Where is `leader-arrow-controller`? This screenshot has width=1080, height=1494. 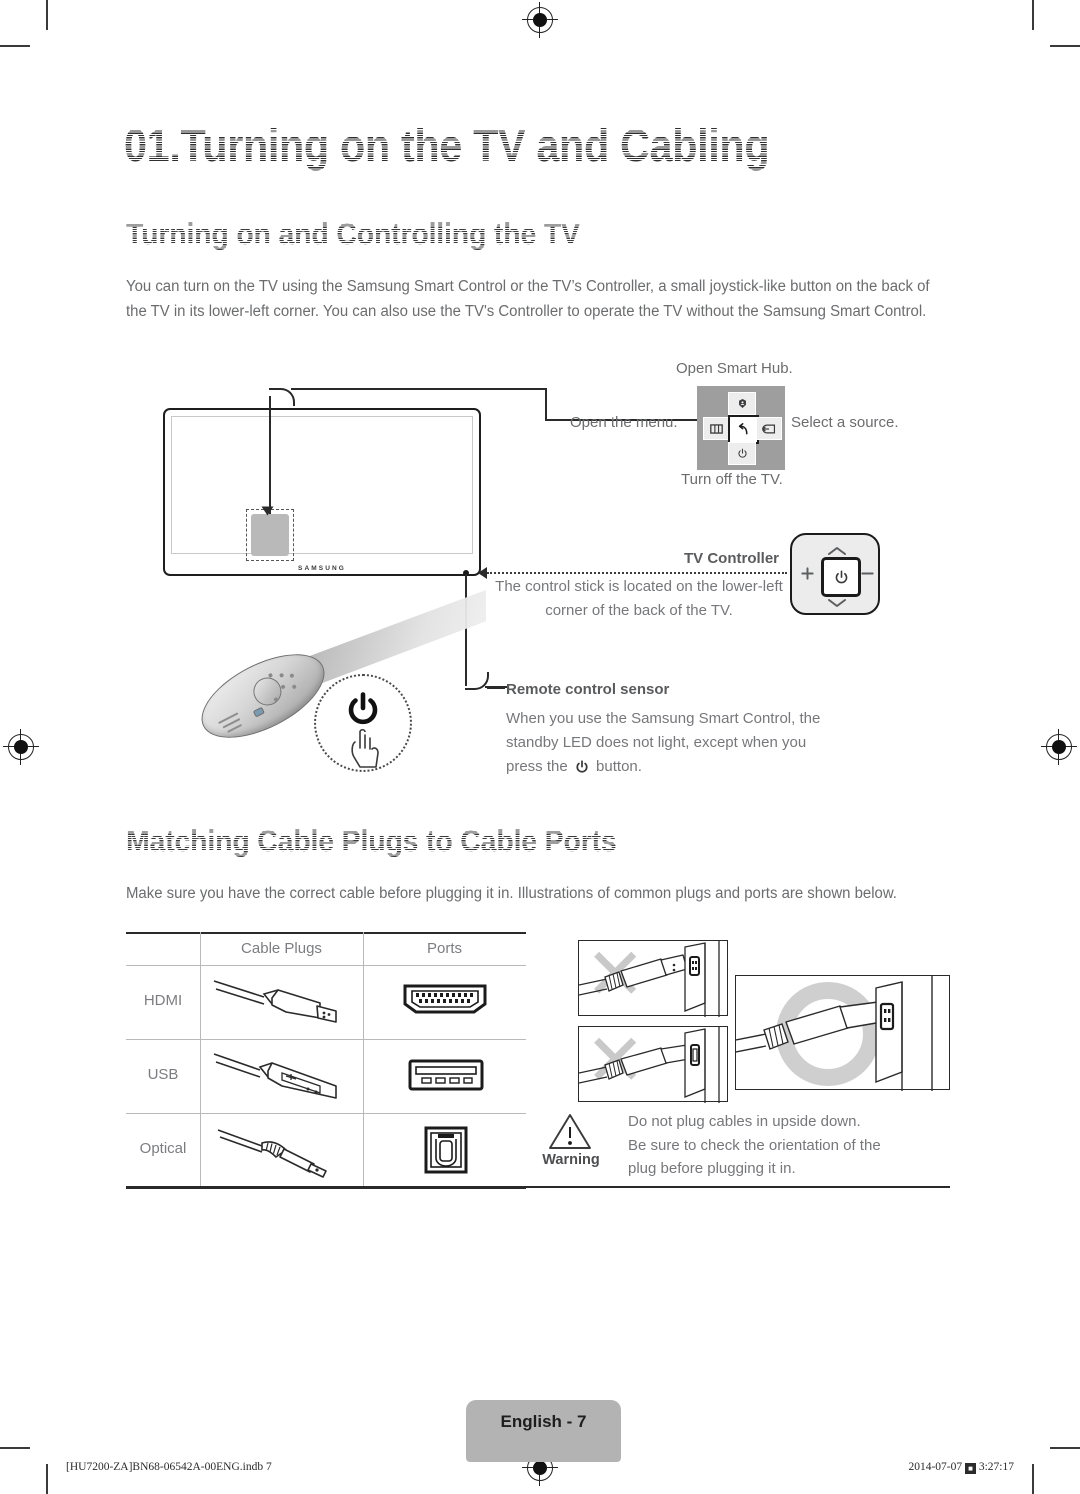
leader-arrow-controller is located at coordinates (267, 511).